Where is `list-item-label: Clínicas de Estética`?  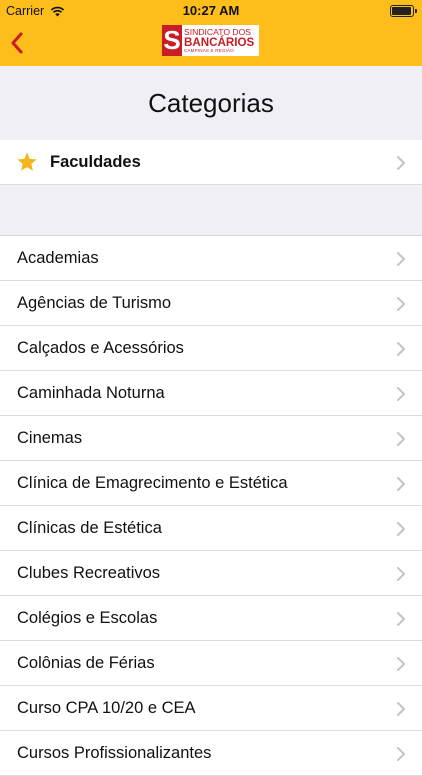
list-item-label: Clínicas de Estética is located at coordinates (89, 528).